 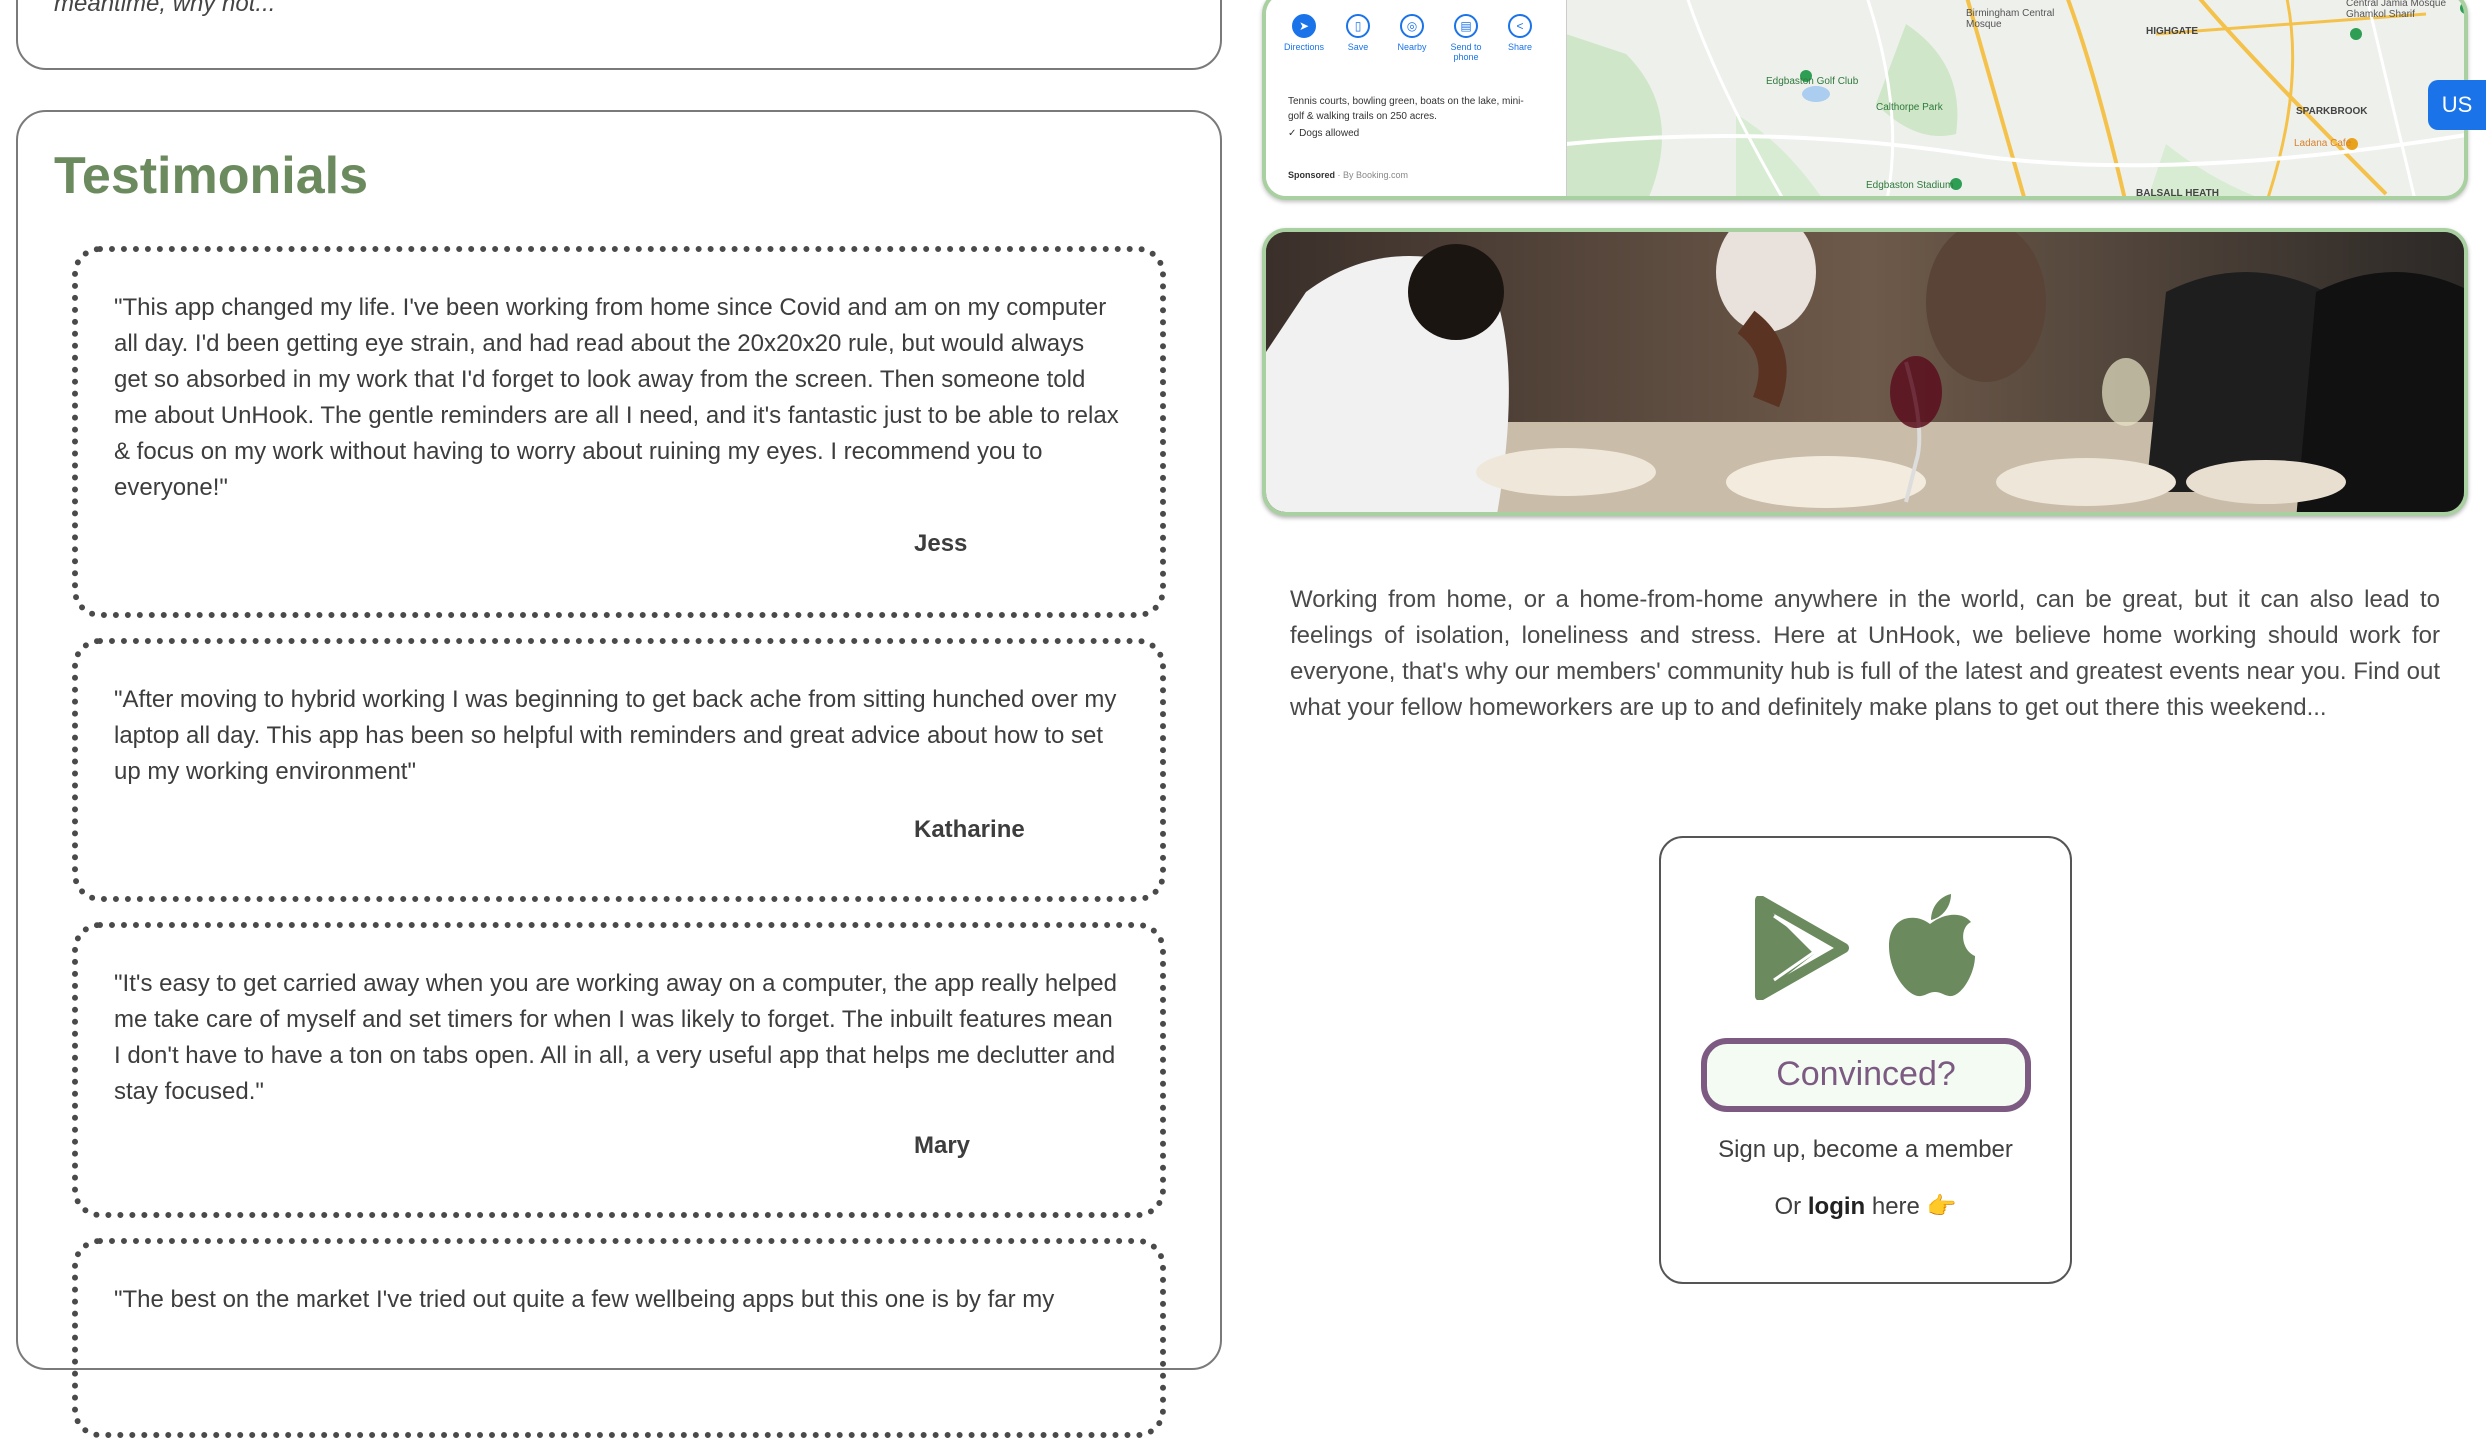 What do you see at coordinates (1412, 26) in the screenshot?
I see `nearby-icon: ◎` at bounding box center [1412, 26].